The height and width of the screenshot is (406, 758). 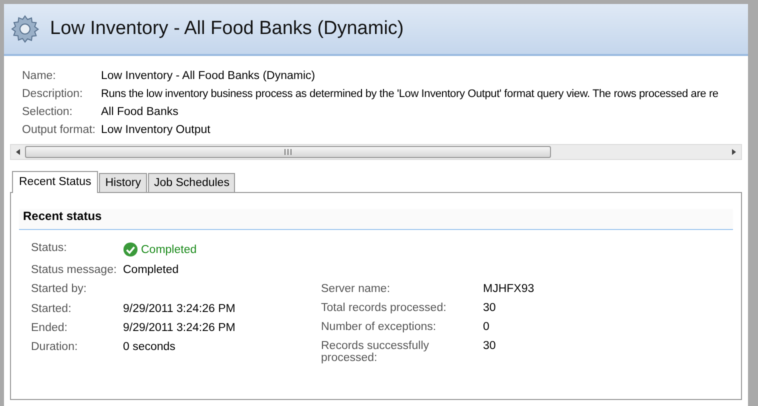 I want to click on field-label: Started:, so click(x=51, y=309).